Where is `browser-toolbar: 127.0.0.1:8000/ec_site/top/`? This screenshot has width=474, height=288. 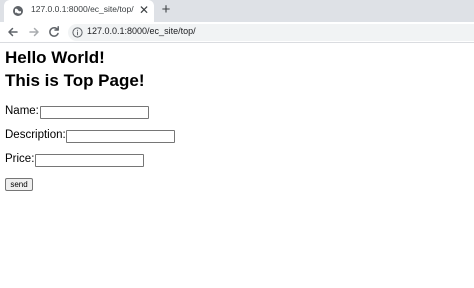
browser-toolbar: 127.0.0.1:8000/ec_site/top/ is located at coordinates (237, 32).